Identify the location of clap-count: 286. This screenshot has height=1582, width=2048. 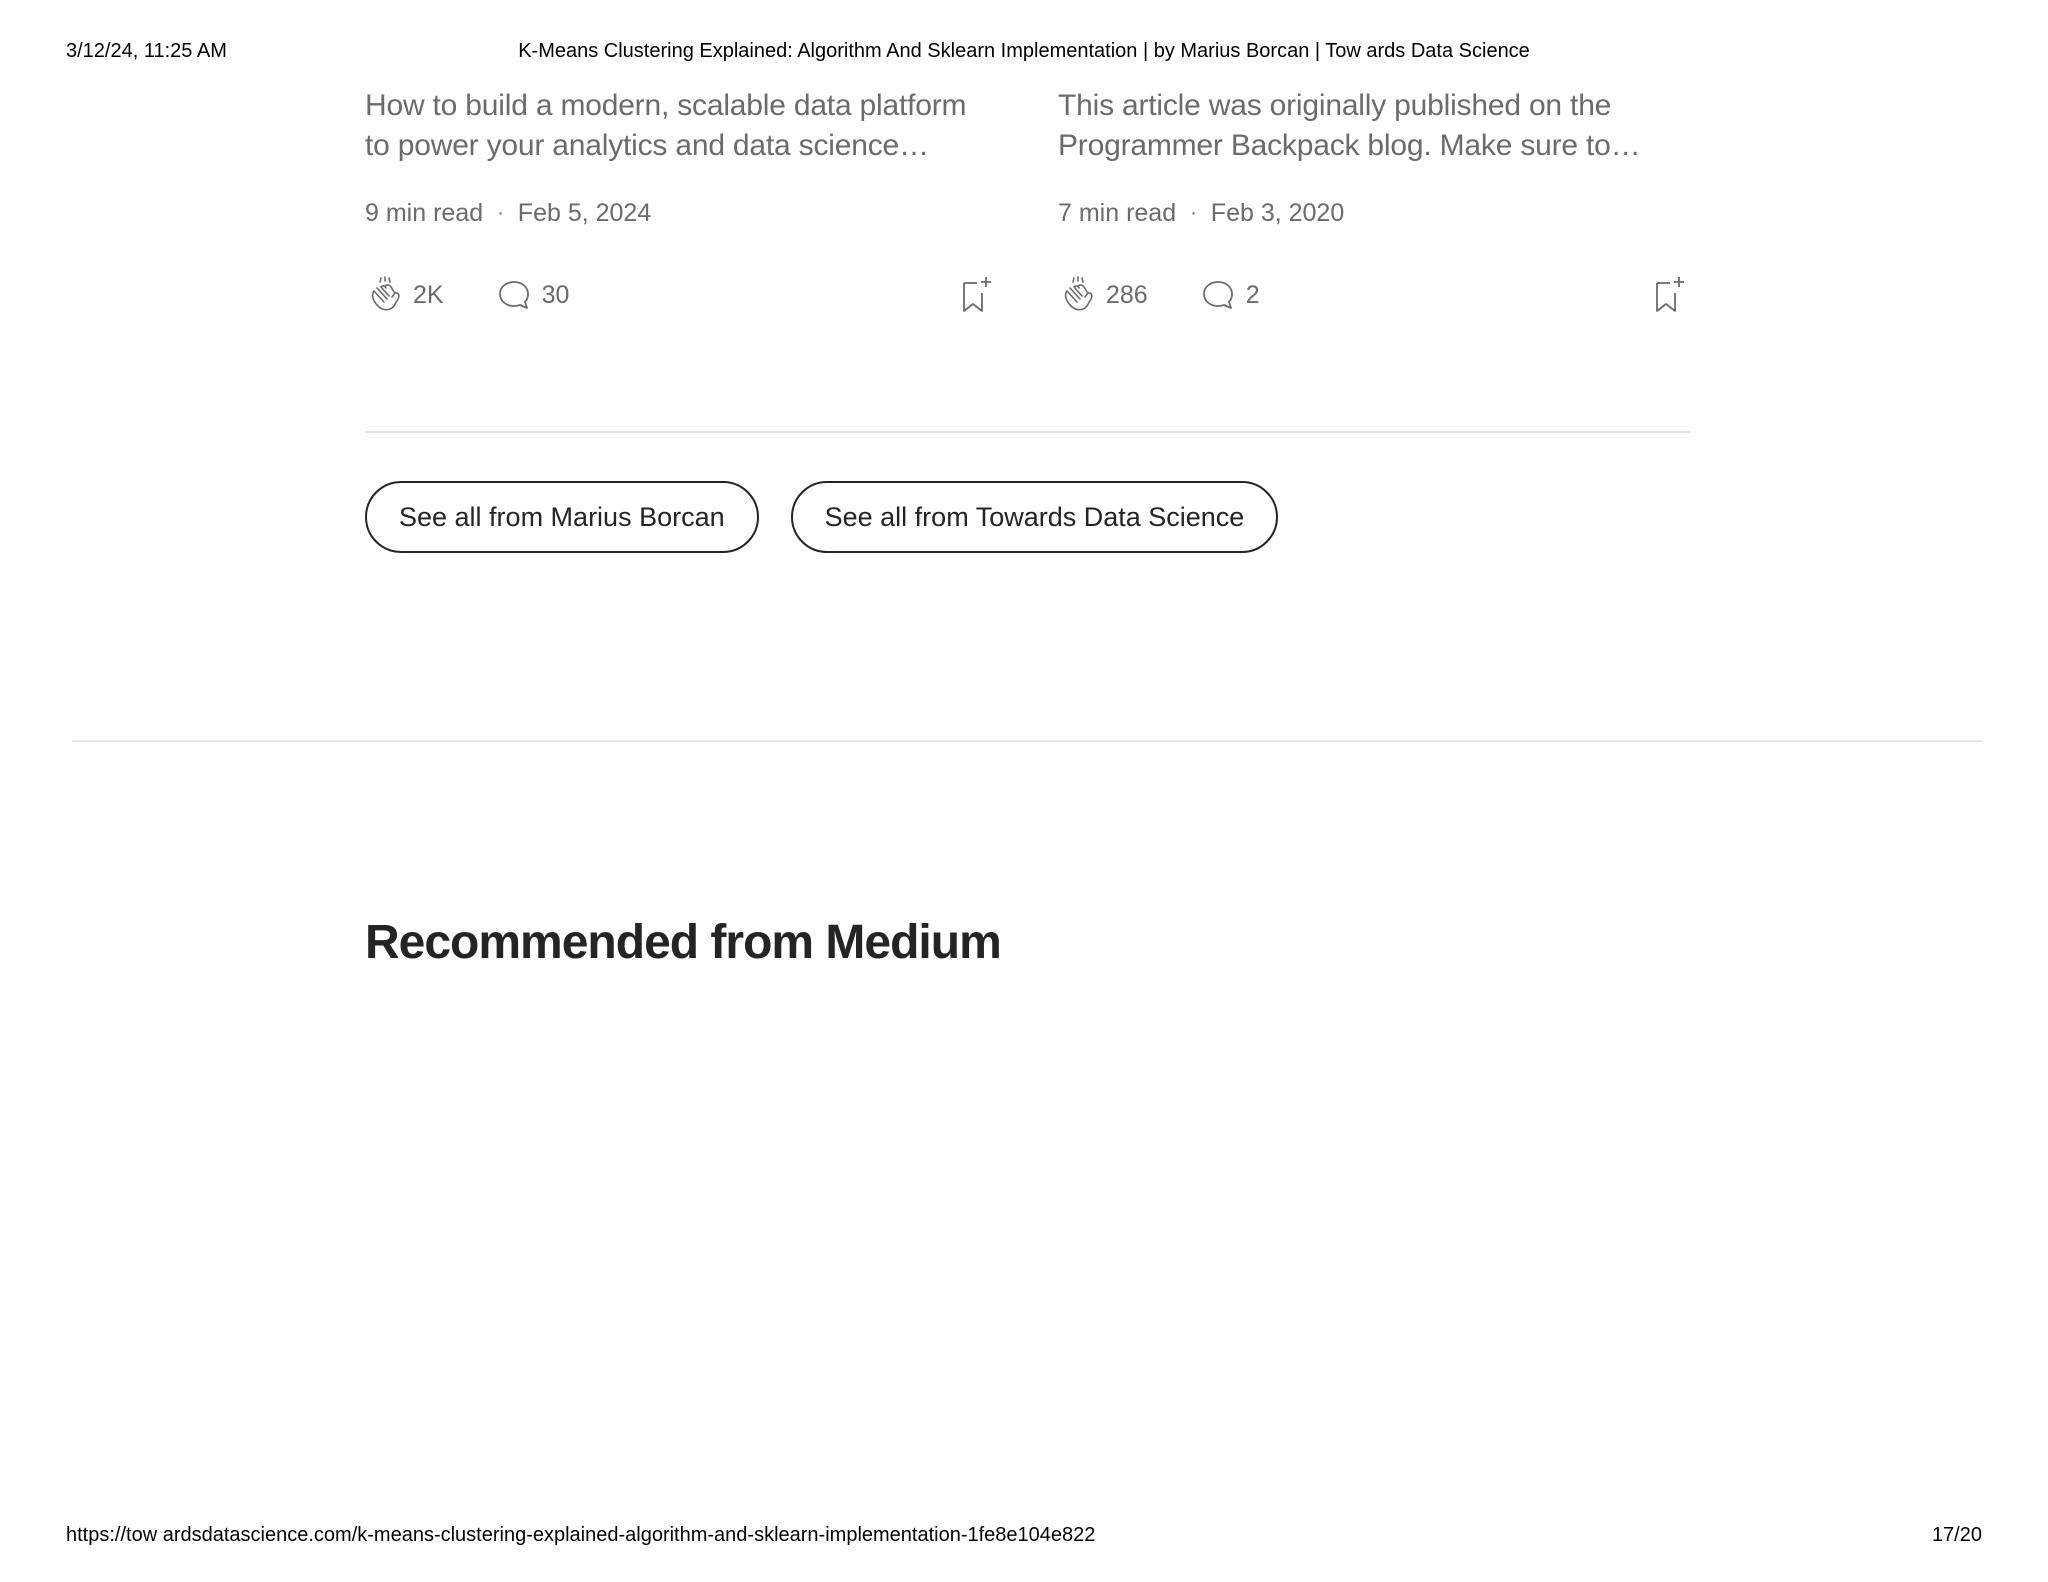
(1127, 294).